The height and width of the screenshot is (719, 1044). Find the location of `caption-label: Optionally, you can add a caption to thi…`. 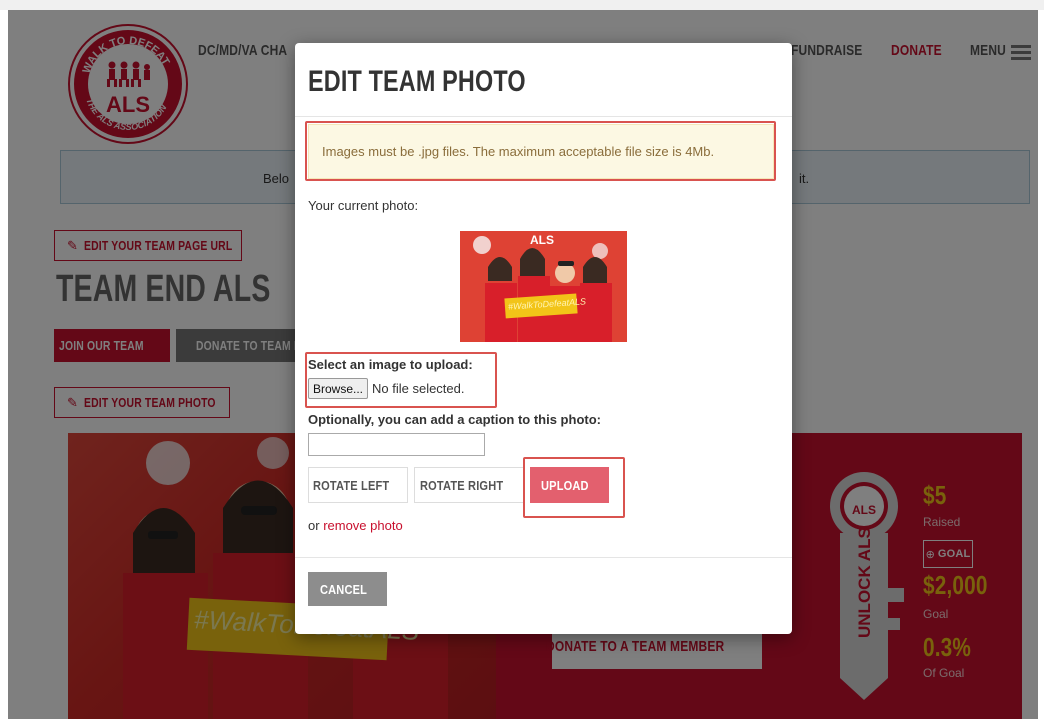

caption-label: Optionally, you can add a caption to thi… is located at coordinates (454, 419).